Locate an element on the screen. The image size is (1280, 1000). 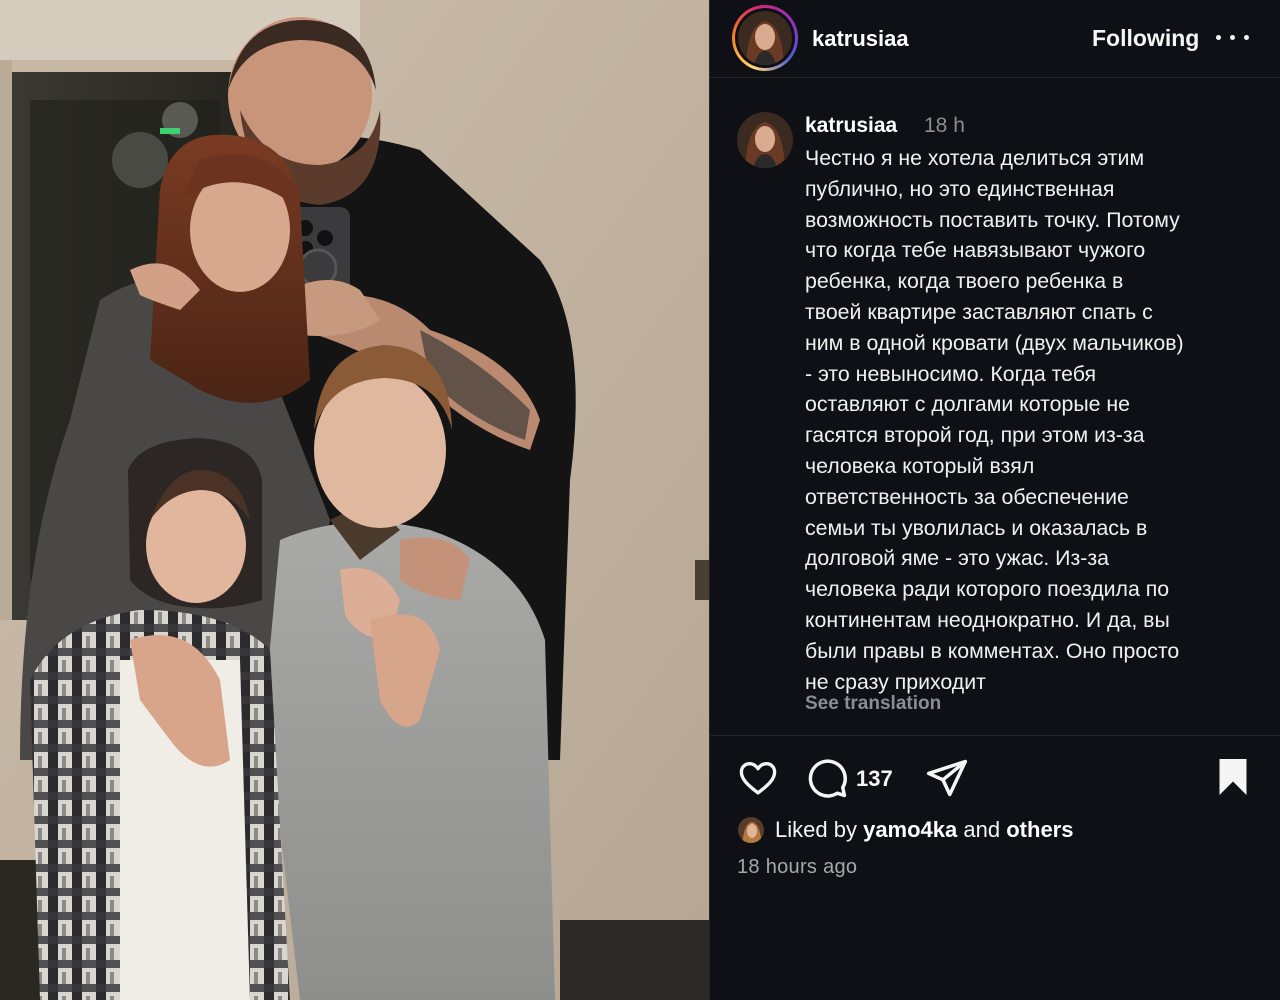
caption-username-link: katrusiaa is located at coordinates (851, 126).